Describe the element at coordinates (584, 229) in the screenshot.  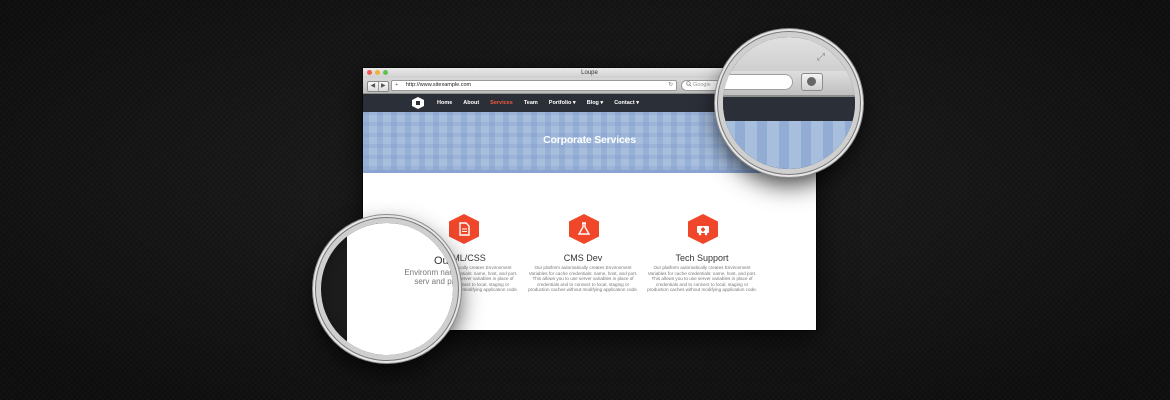
I see `flask-icon` at that location.